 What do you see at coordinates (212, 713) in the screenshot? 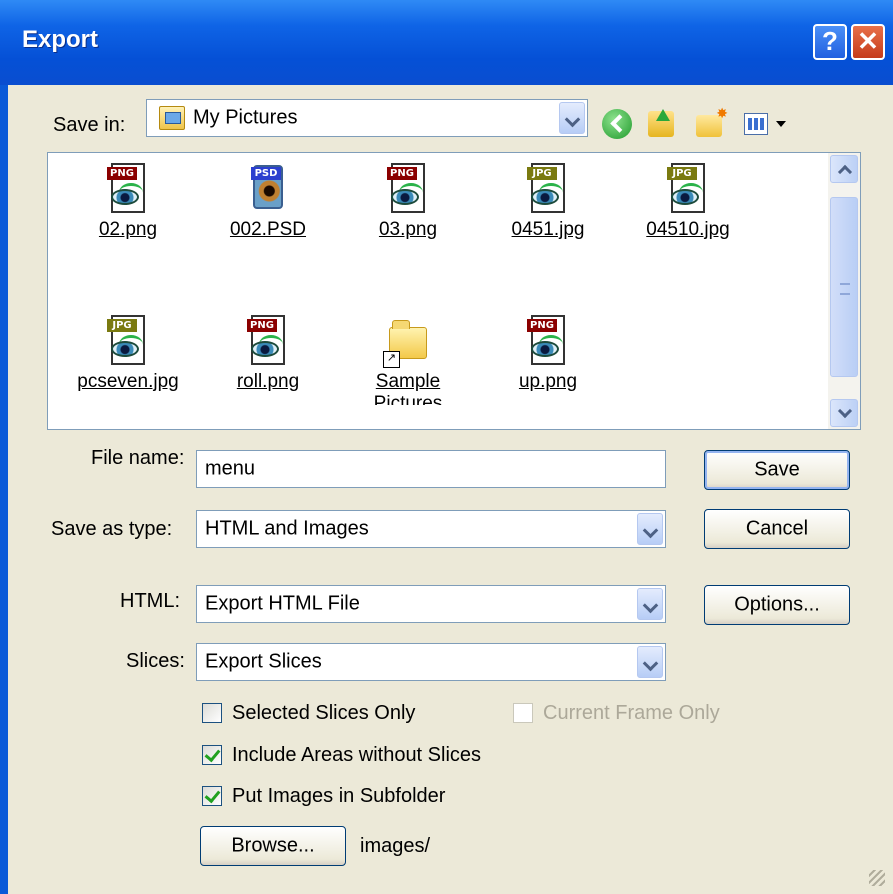
I see `selected-slices-only-checkbox` at bounding box center [212, 713].